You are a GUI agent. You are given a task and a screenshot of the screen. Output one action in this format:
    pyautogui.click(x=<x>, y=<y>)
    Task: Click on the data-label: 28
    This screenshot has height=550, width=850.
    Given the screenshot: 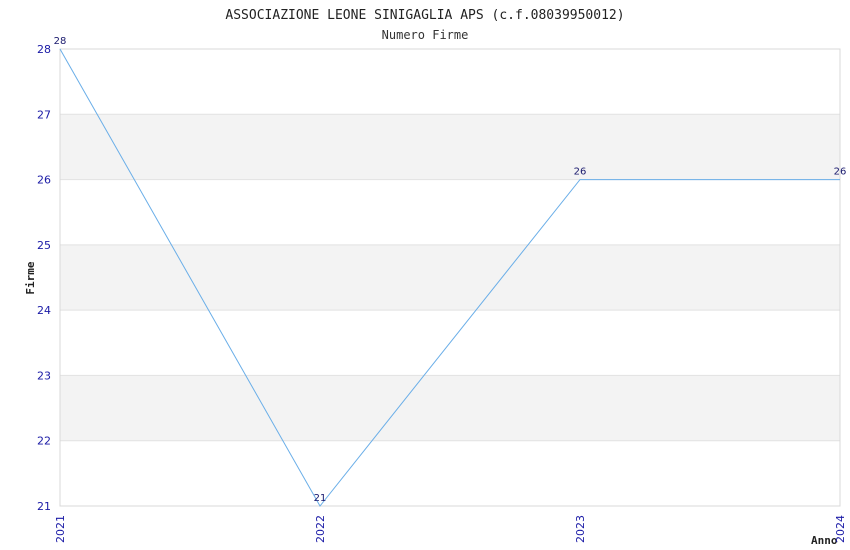 What is the action you would take?
    pyautogui.click(x=60, y=41)
    